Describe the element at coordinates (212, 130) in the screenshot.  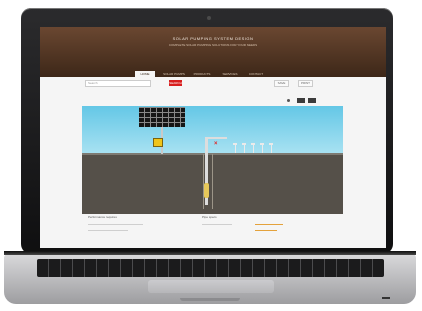
I see `diagram-sky` at that location.